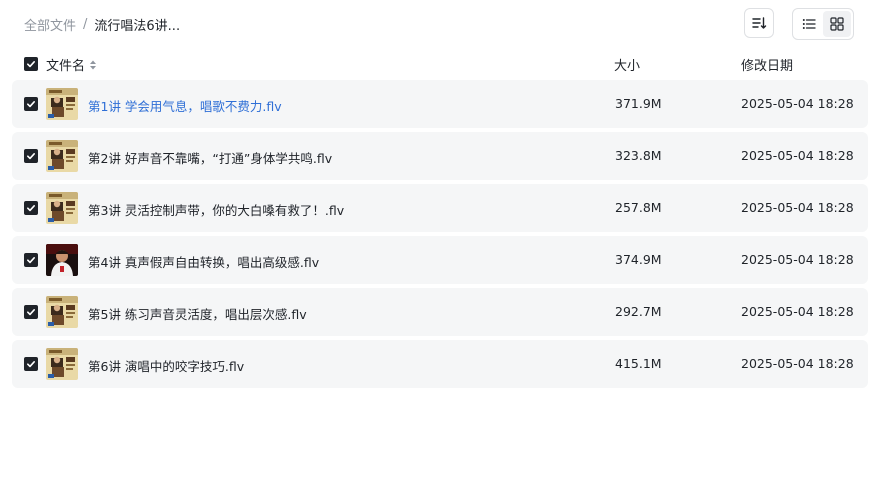 This screenshot has width=878, height=495. I want to click on file-name: 第5讲 练习声音灵活度，唱出层次感.flv, so click(197, 313).